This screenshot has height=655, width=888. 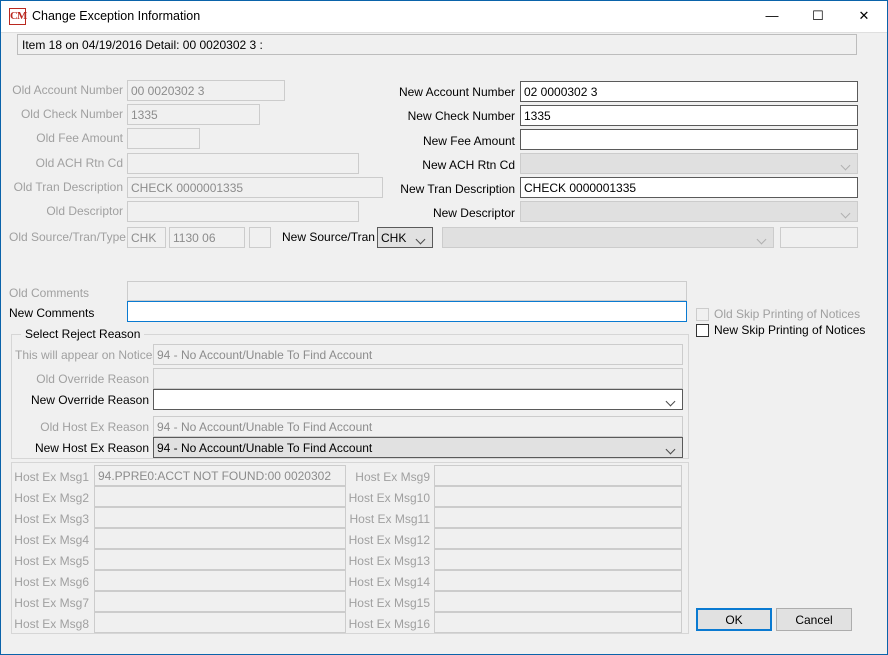 What do you see at coordinates (71, 114) in the screenshot?
I see `label-old-check-number: Old Check Number` at bounding box center [71, 114].